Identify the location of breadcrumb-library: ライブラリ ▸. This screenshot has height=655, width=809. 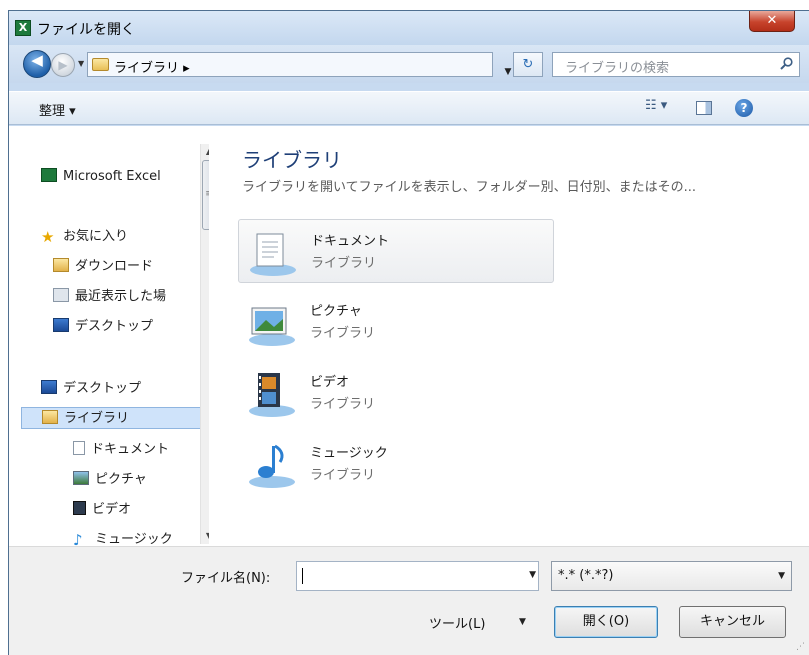
(152, 66).